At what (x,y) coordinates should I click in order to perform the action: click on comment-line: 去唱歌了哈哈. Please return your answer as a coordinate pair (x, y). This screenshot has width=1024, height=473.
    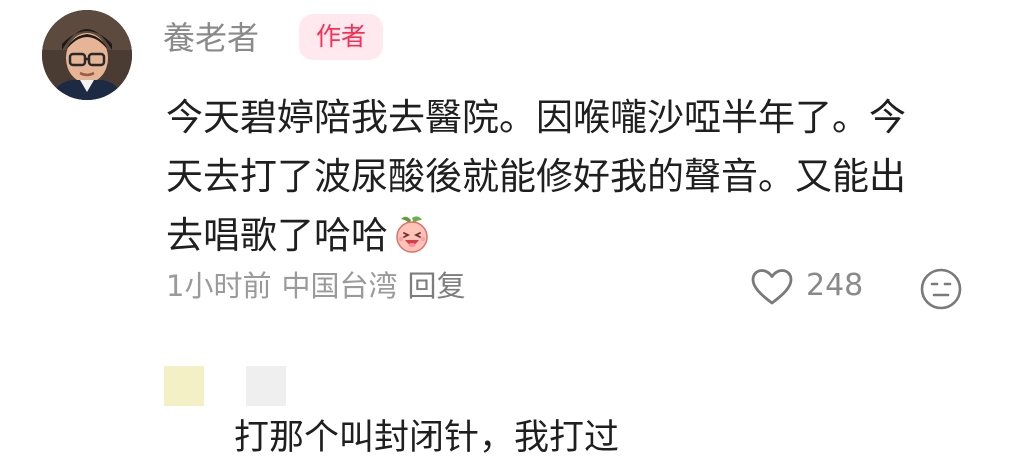
    Looking at the image, I should click on (576, 238).